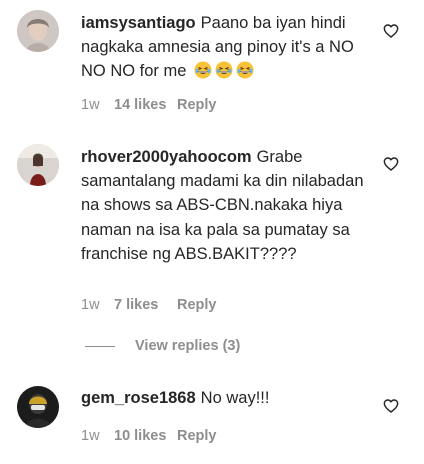 This screenshot has height=464, width=424. What do you see at coordinates (100, 346) in the screenshot?
I see `replies-divider` at bounding box center [100, 346].